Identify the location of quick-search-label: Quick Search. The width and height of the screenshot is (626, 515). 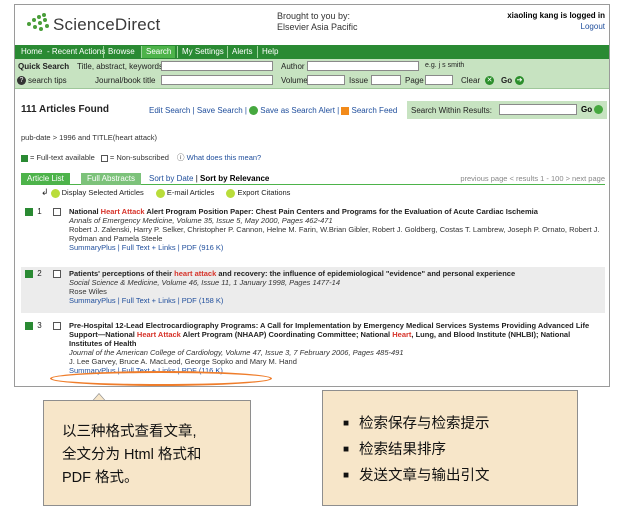
(44, 66).